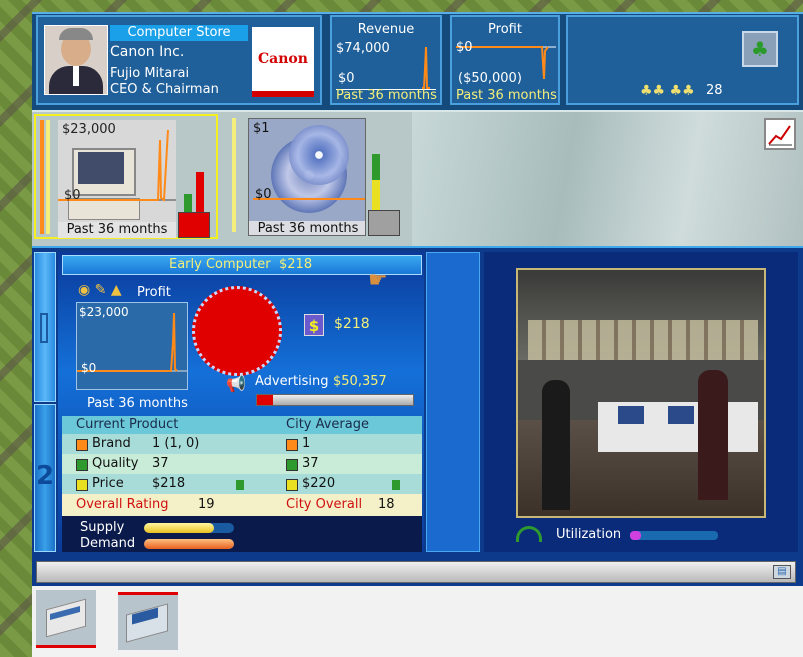 This screenshot has width=803, height=657. I want to click on row-overall: Overall Rating 19 City Overall 18, so click(242, 505).